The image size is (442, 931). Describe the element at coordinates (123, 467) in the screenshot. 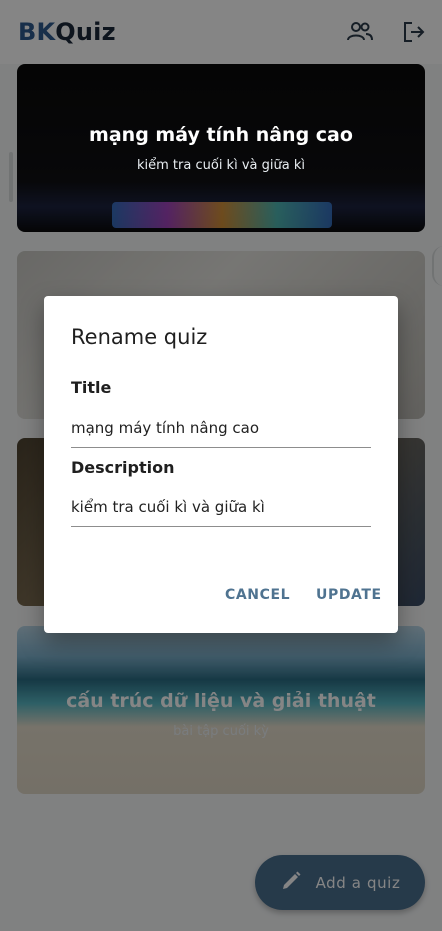

I see `description-label: Description` at that location.